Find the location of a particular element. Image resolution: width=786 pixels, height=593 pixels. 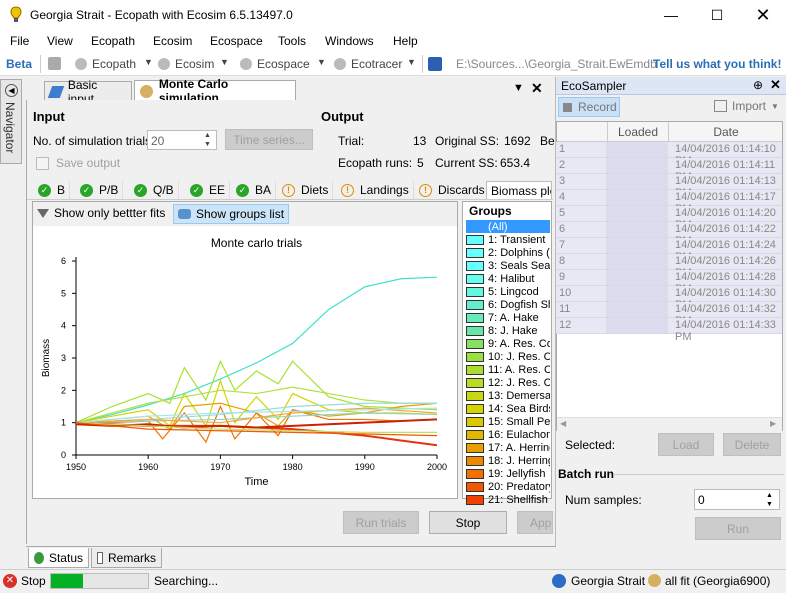

close-button: ✕ is located at coordinates (763, 15).